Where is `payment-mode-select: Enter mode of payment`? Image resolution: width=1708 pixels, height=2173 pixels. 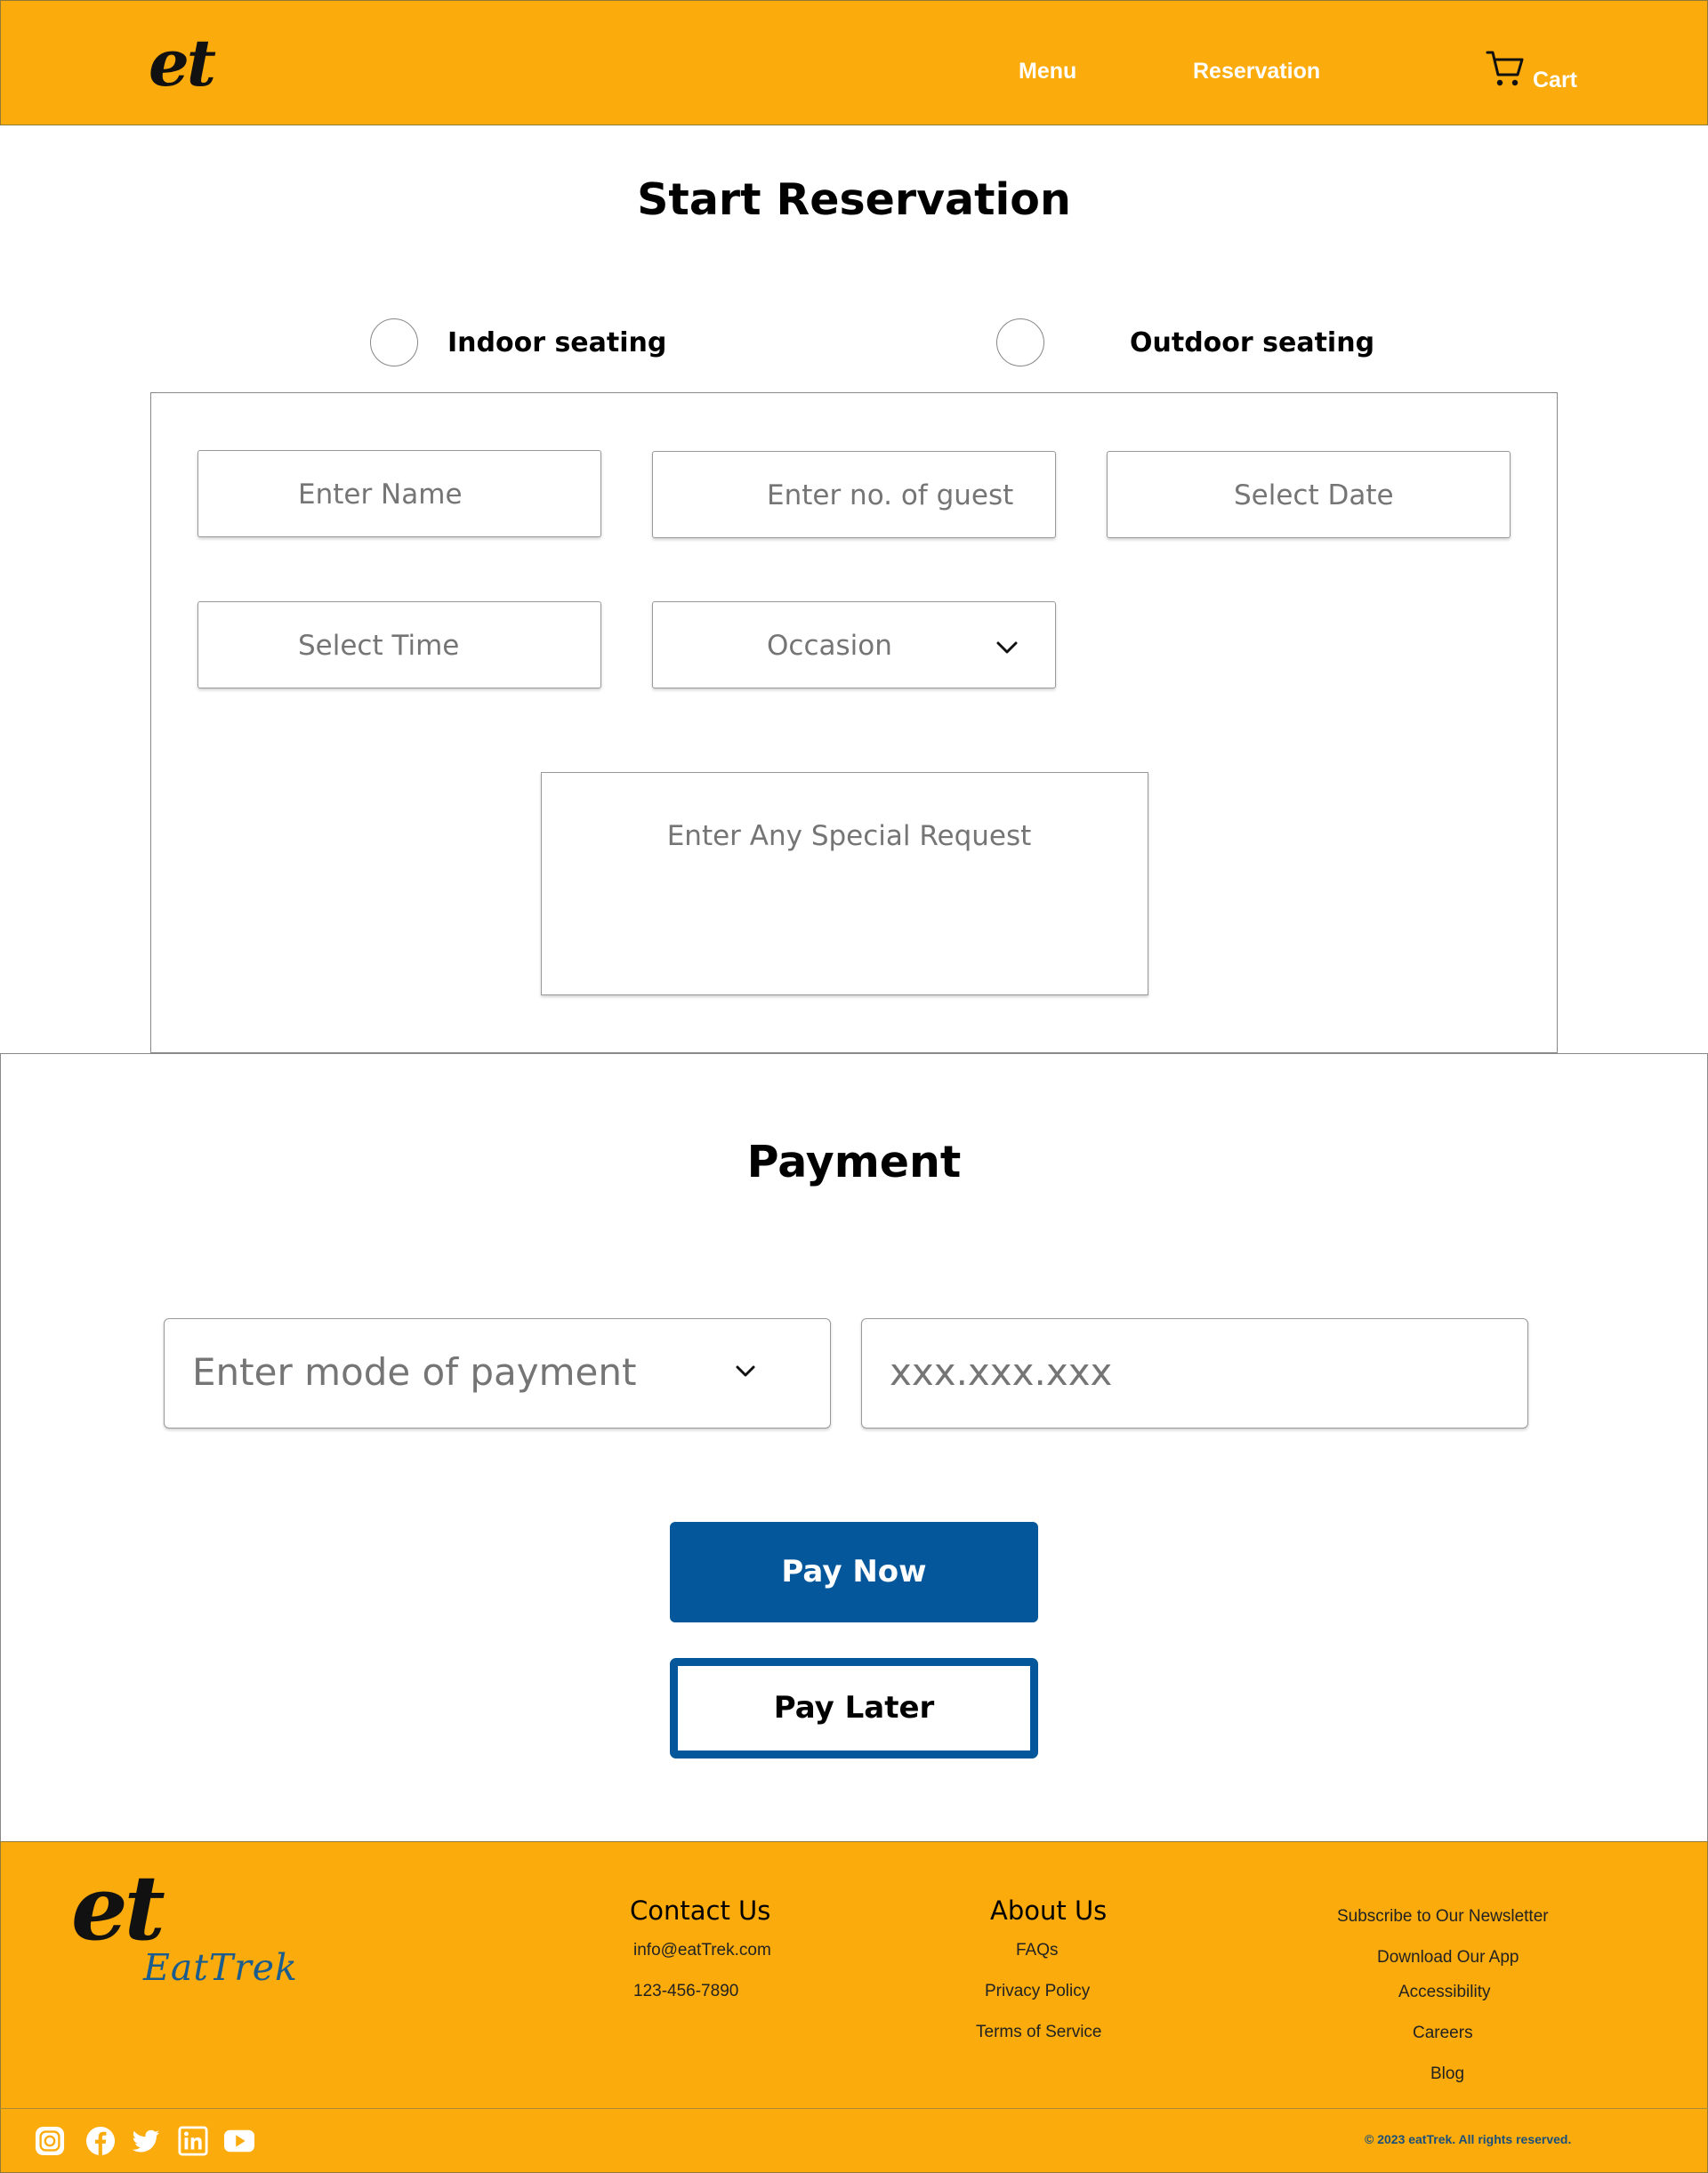 payment-mode-select: Enter mode of payment is located at coordinates (497, 1373).